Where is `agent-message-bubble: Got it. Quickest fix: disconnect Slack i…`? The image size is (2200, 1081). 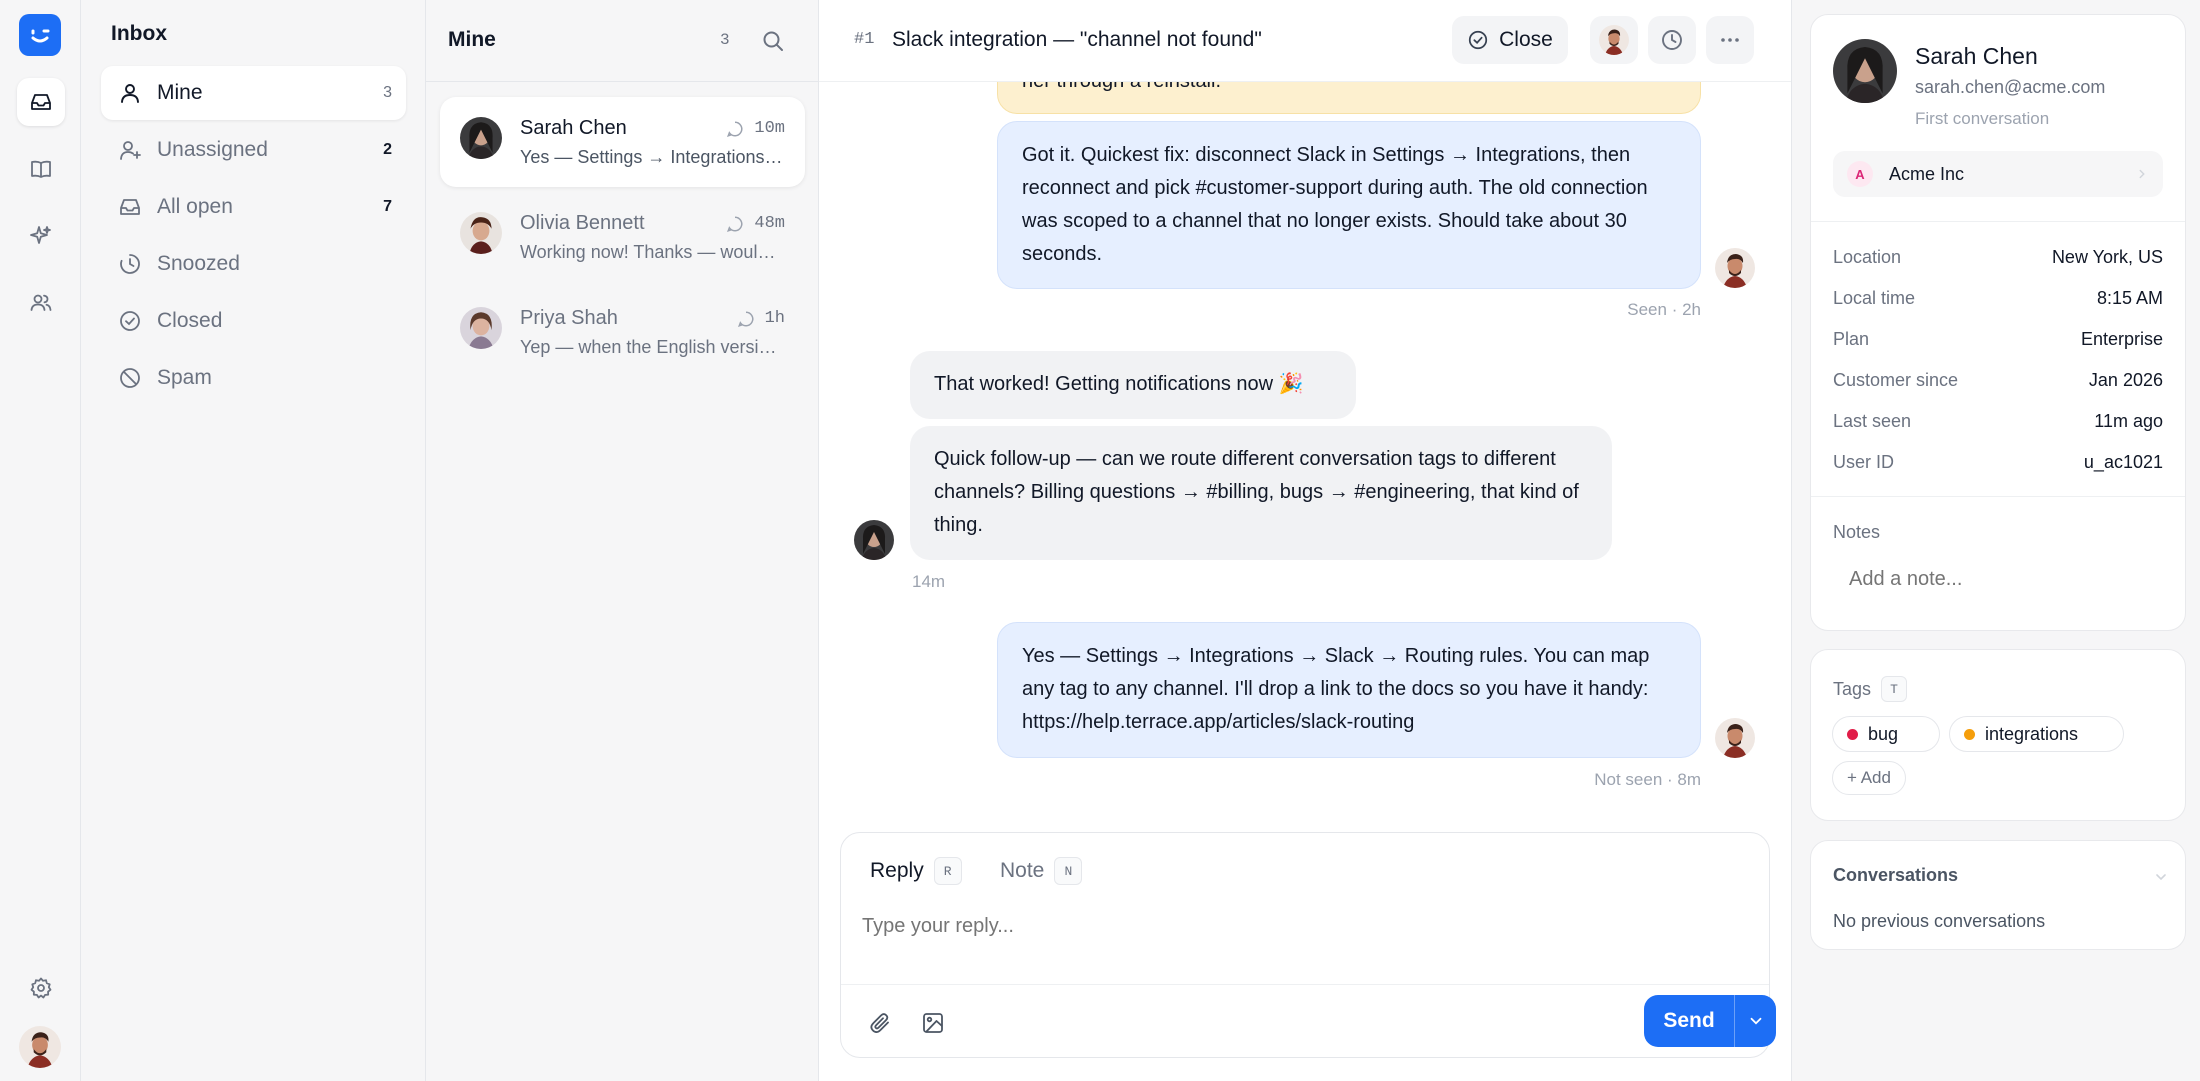
agent-message-bubble: Got it. Quickest fix: disconnect Slack i… is located at coordinates (1349, 205).